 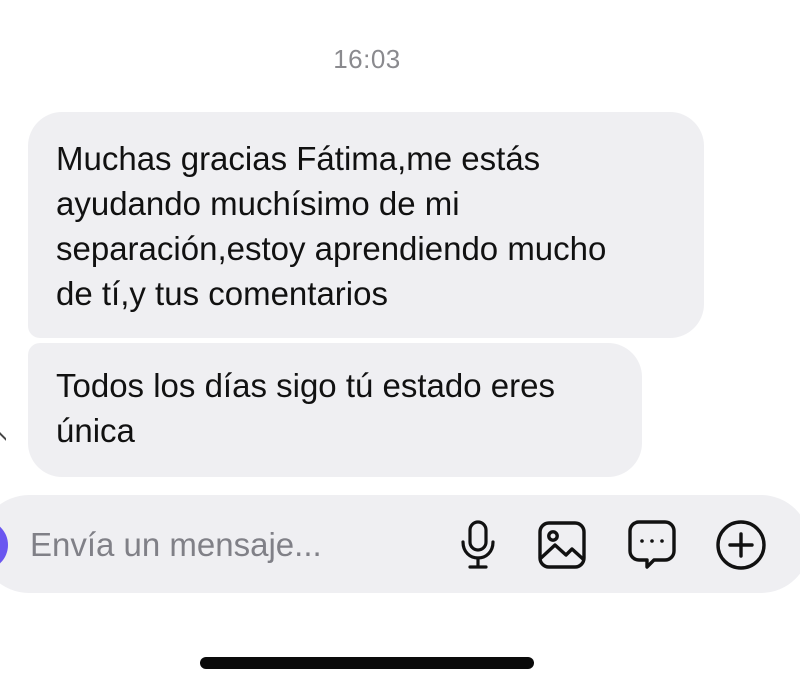 What do you see at coordinates (367, 59) in the screenshot?
I see `message-timestamp: 16:03` at bounding box center [367, 59].